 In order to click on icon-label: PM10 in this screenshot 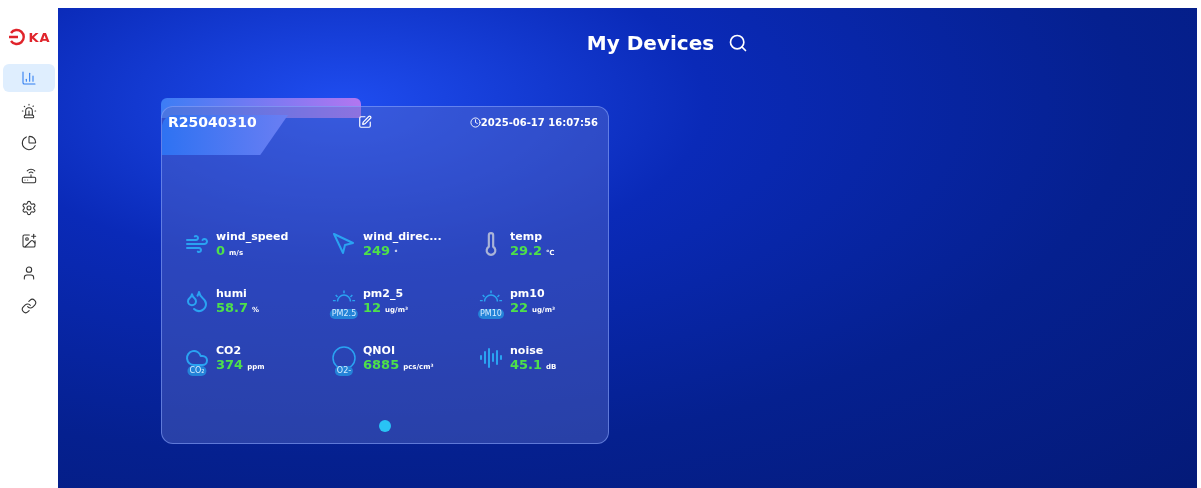, I will do `click(491, 314)`.